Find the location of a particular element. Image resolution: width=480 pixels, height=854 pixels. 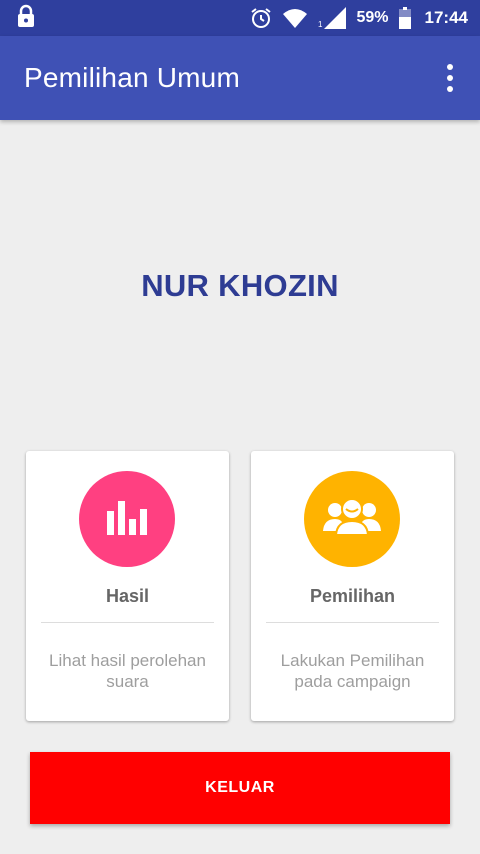

battery-icon is located at coordinates (404, 18).